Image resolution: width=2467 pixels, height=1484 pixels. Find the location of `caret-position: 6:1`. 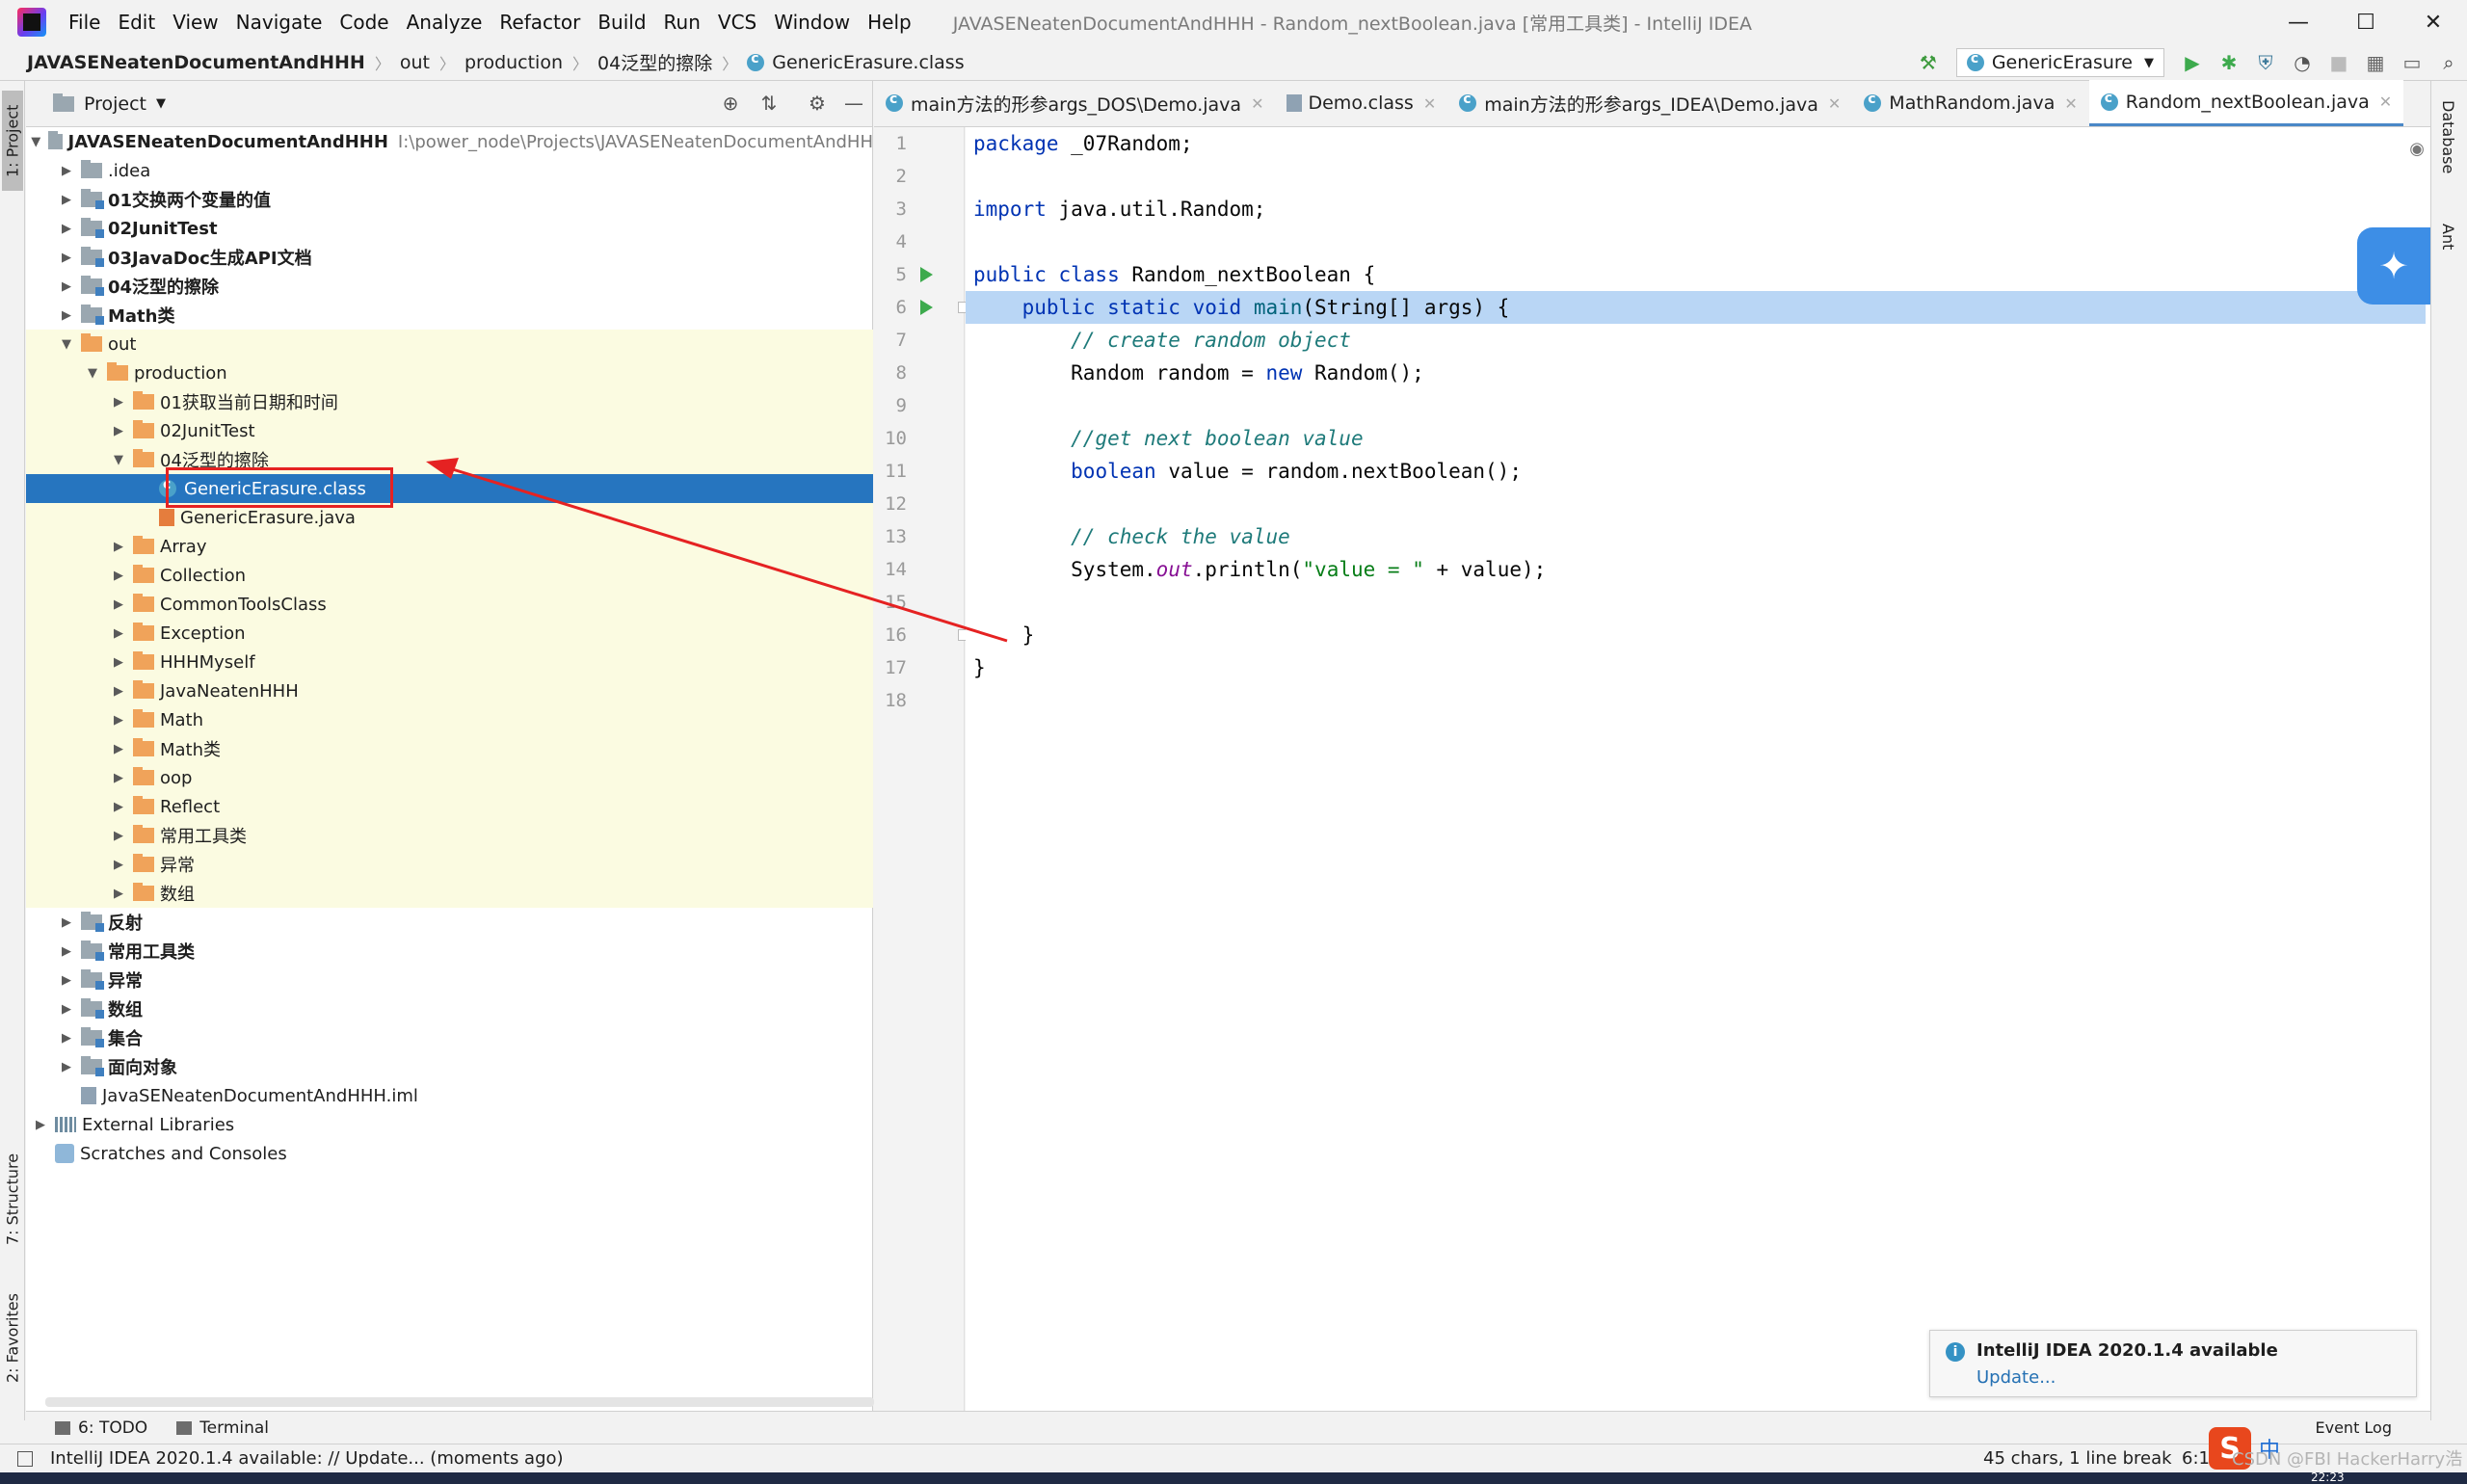

caret-position: 6:1 is located at coordinates (2196, 1458).